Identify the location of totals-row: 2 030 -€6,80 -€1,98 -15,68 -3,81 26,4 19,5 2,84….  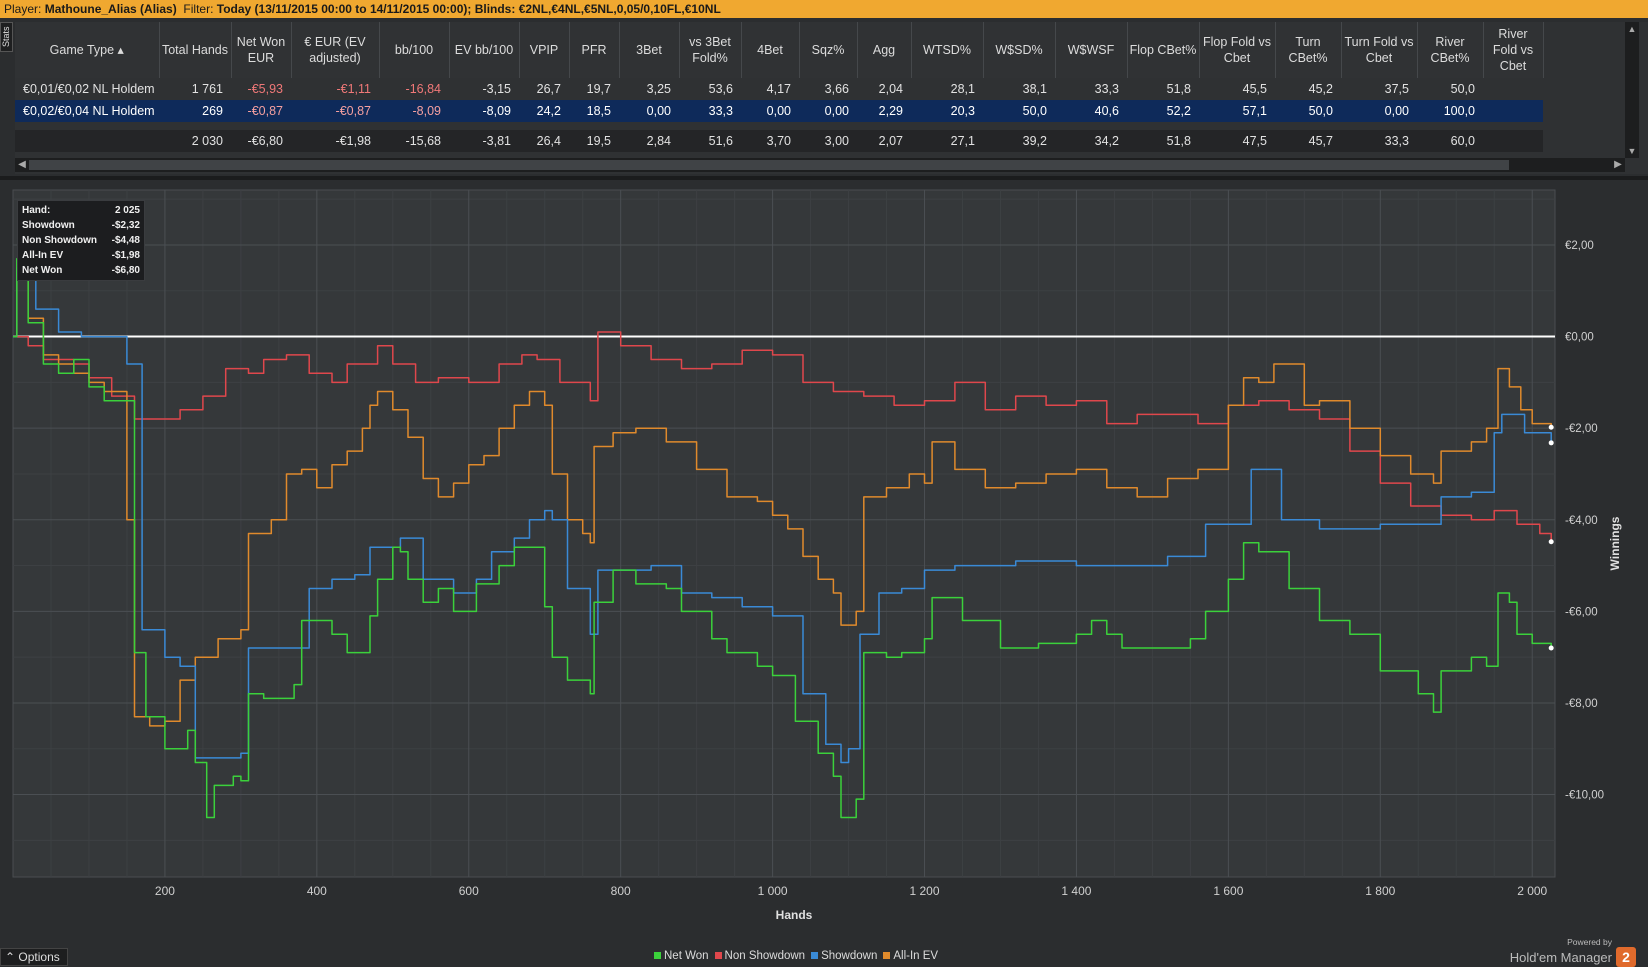
(779, 141).